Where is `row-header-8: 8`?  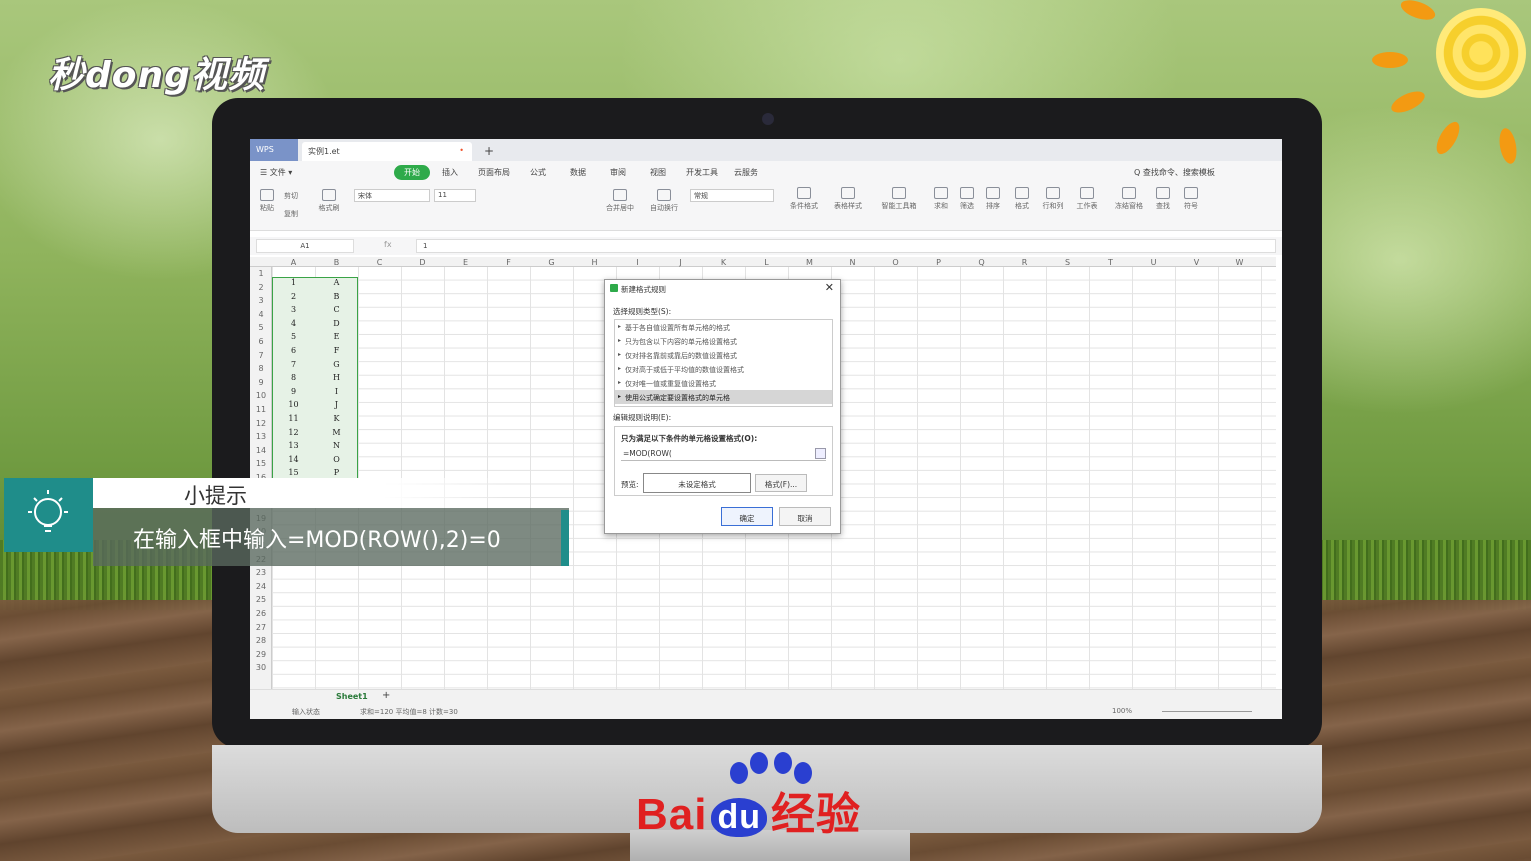
row-header-8: 8 is located at coordinates (261, 368).